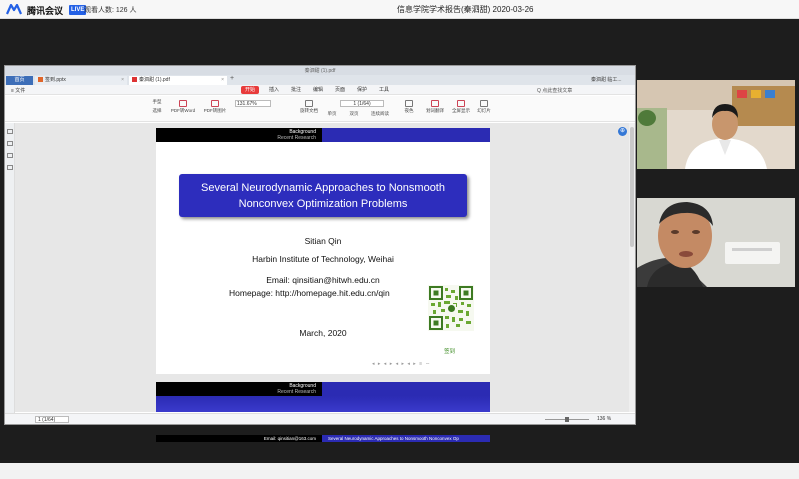  What do you see at coordinates (384, 90) in the screenshot?
I see `menu-tools: 工具` at bounding box center [384, 90].